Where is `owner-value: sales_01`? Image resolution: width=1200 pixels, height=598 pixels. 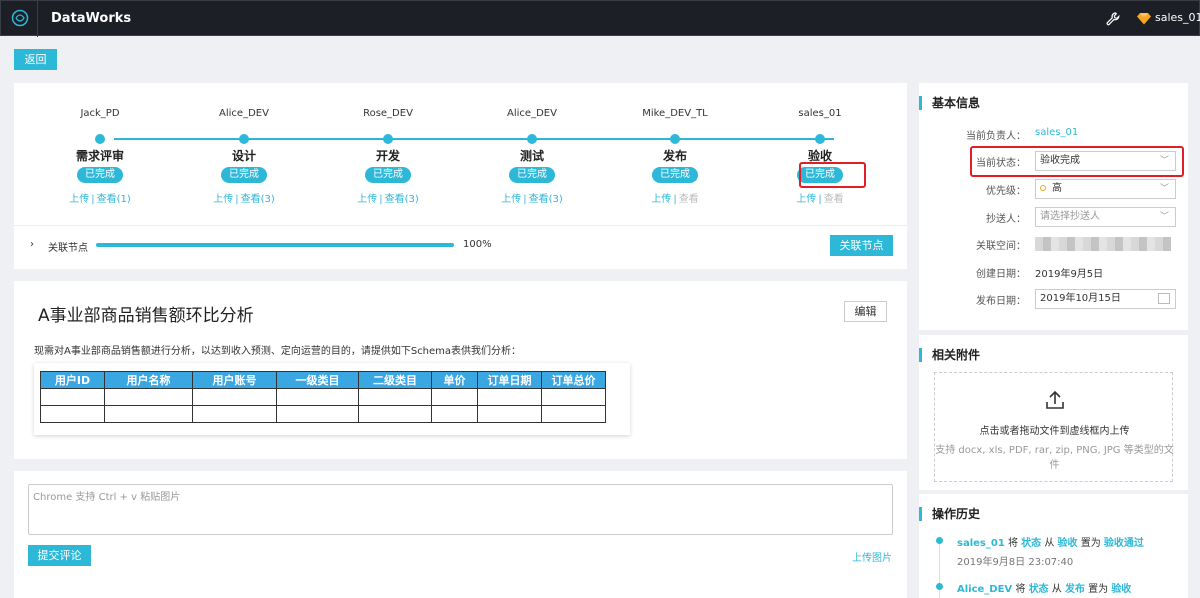
owner-value: sales_01 is located at coordinates (1056, 132).